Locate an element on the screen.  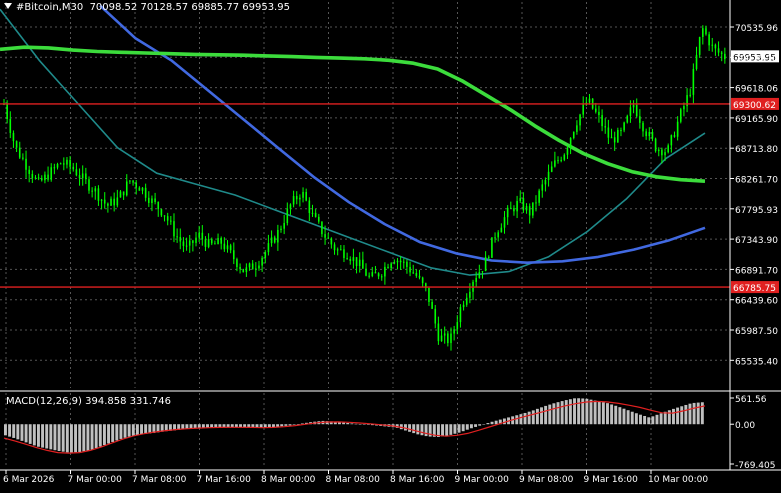
symbol-label: #Bitcoin,M30 is located at coordinates (50, 7).